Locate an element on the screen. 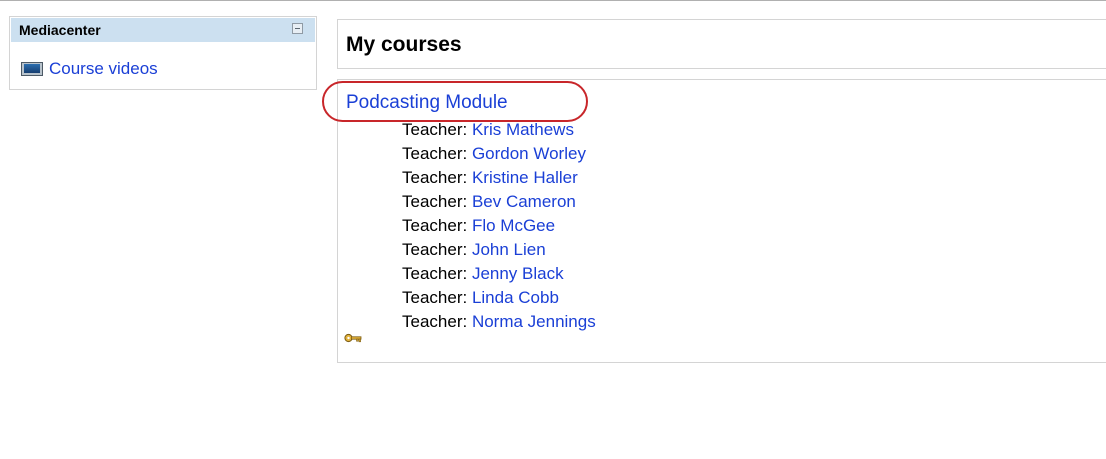  teacher-row: Teacher: John Lien is located at coordinates (499, 250).